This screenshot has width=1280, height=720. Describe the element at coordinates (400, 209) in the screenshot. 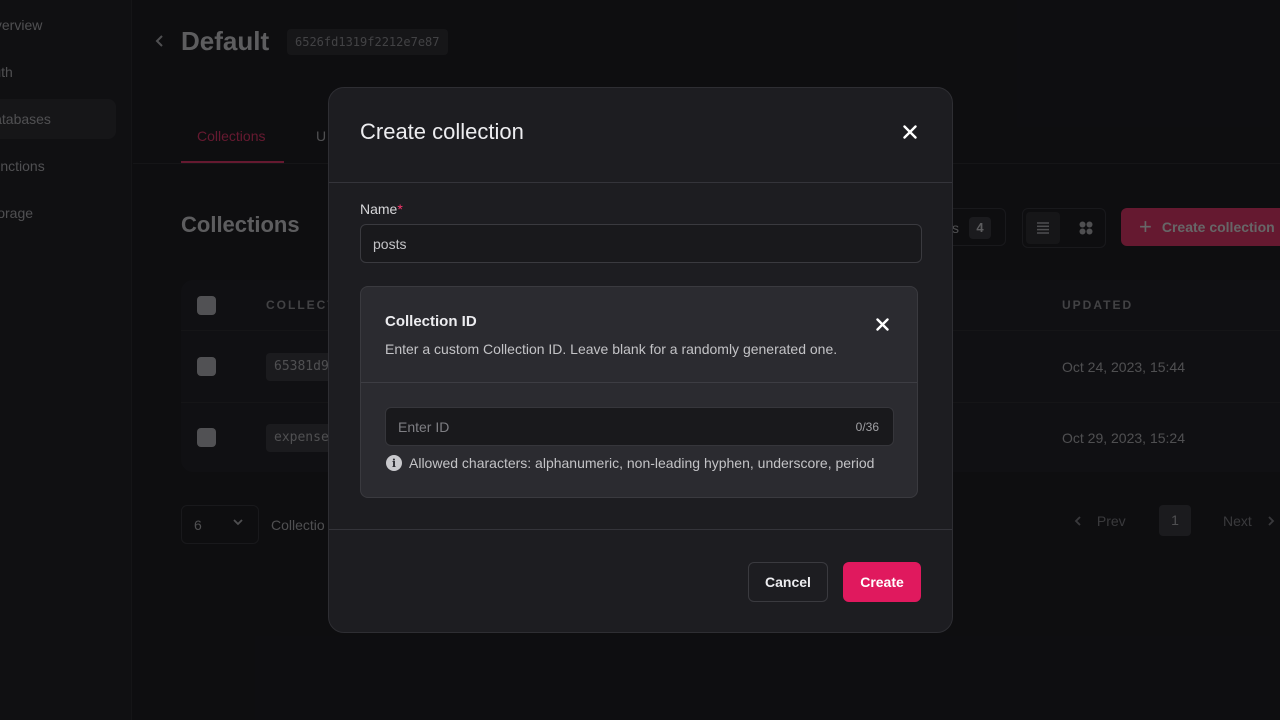

I see `required-asterisk: *` at that location.